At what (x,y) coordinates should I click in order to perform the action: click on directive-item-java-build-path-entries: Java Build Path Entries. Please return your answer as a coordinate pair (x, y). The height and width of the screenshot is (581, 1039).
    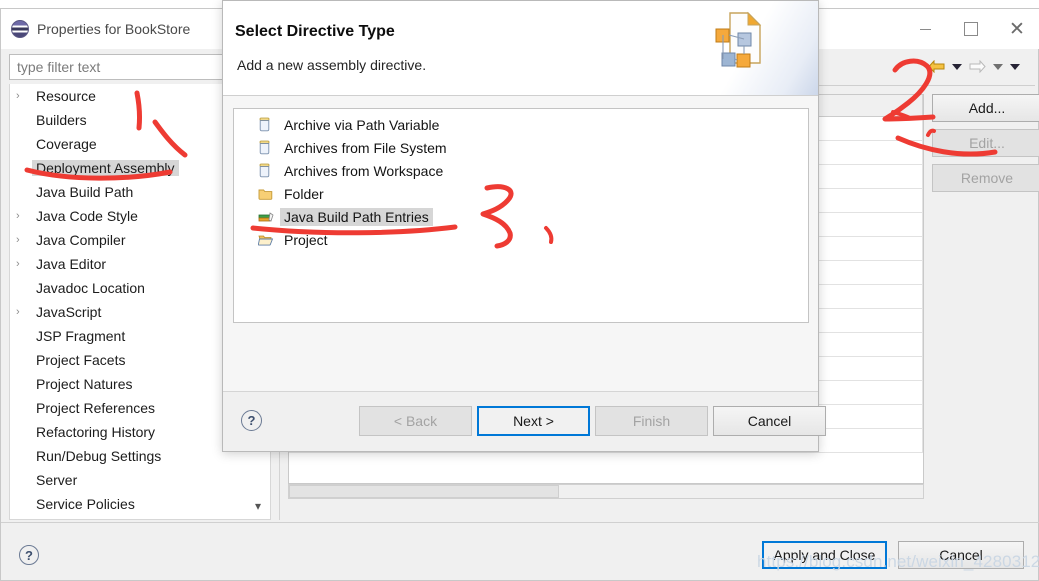
    Looking at the image, I should click on (521, 216).